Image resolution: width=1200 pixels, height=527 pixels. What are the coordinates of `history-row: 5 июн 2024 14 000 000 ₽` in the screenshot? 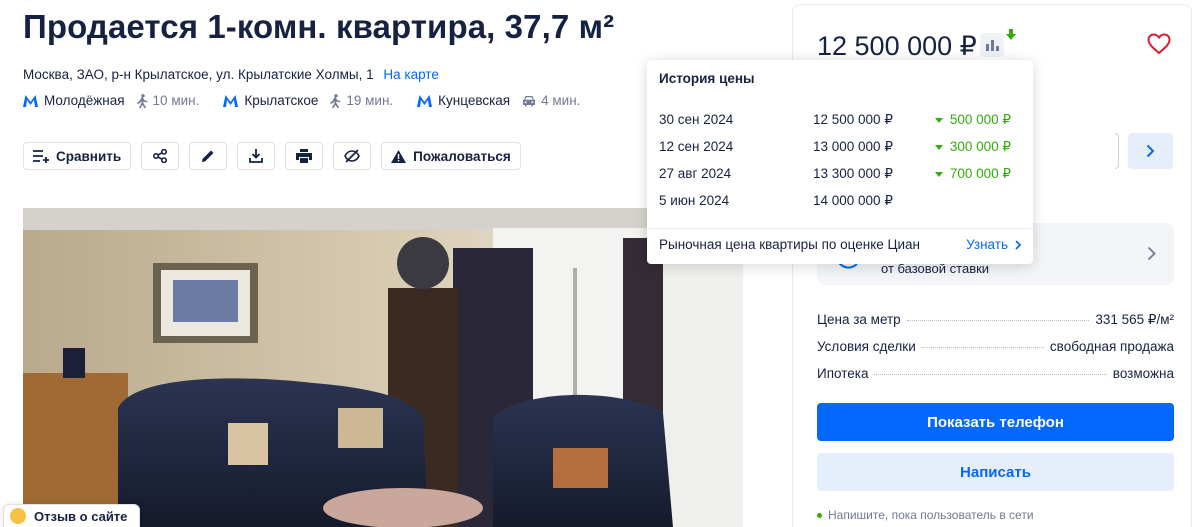 It's located at (840, 202).